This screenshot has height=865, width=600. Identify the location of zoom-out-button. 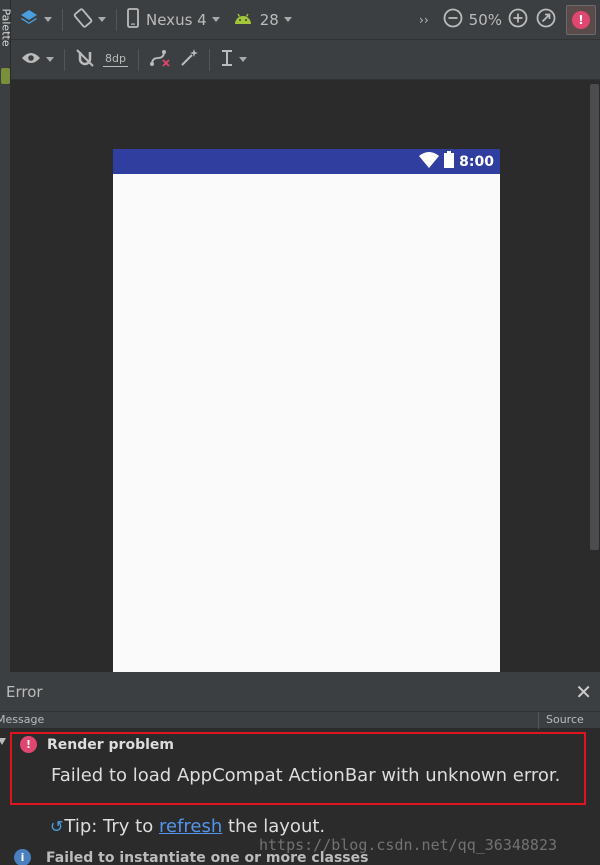
(453, 19).